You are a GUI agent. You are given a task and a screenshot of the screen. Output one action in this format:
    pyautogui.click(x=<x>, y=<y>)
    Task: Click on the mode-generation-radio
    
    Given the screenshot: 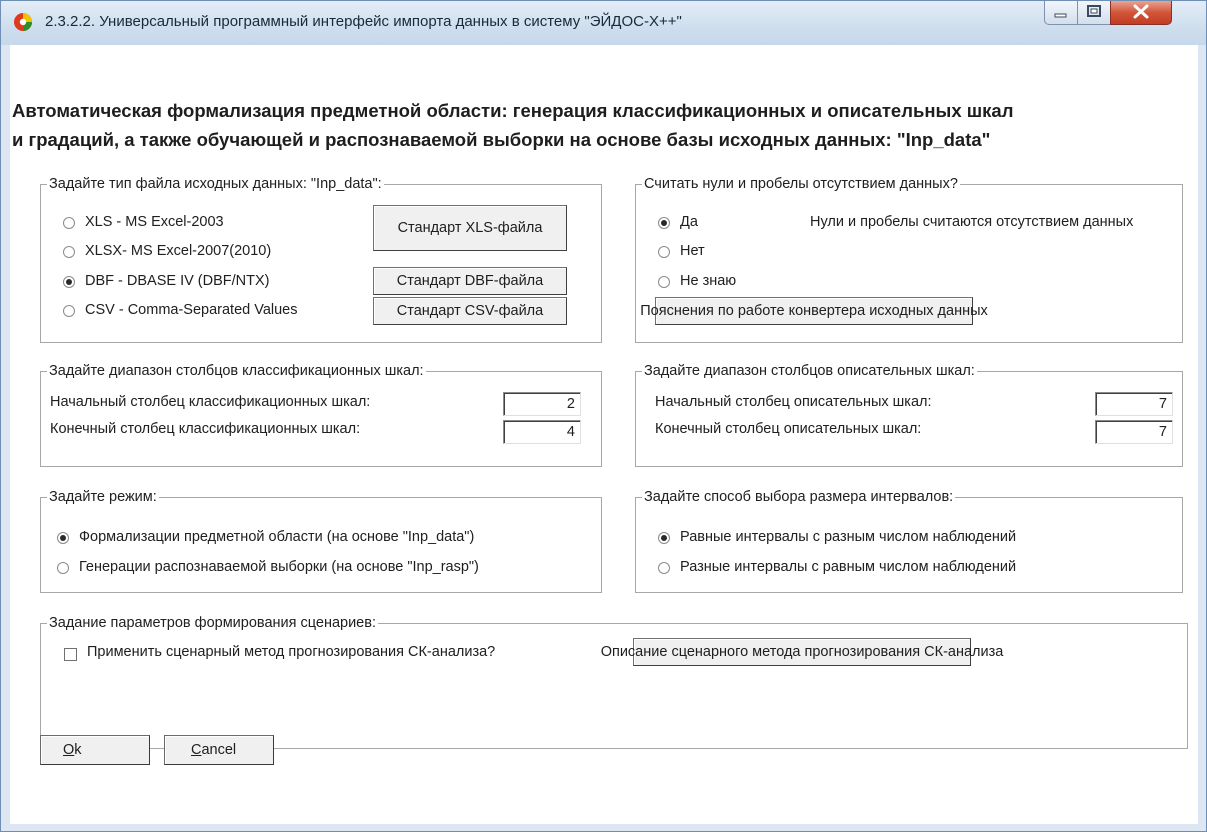 What is the action you would take?
    pyautogui.click(x=63, y=568)
    